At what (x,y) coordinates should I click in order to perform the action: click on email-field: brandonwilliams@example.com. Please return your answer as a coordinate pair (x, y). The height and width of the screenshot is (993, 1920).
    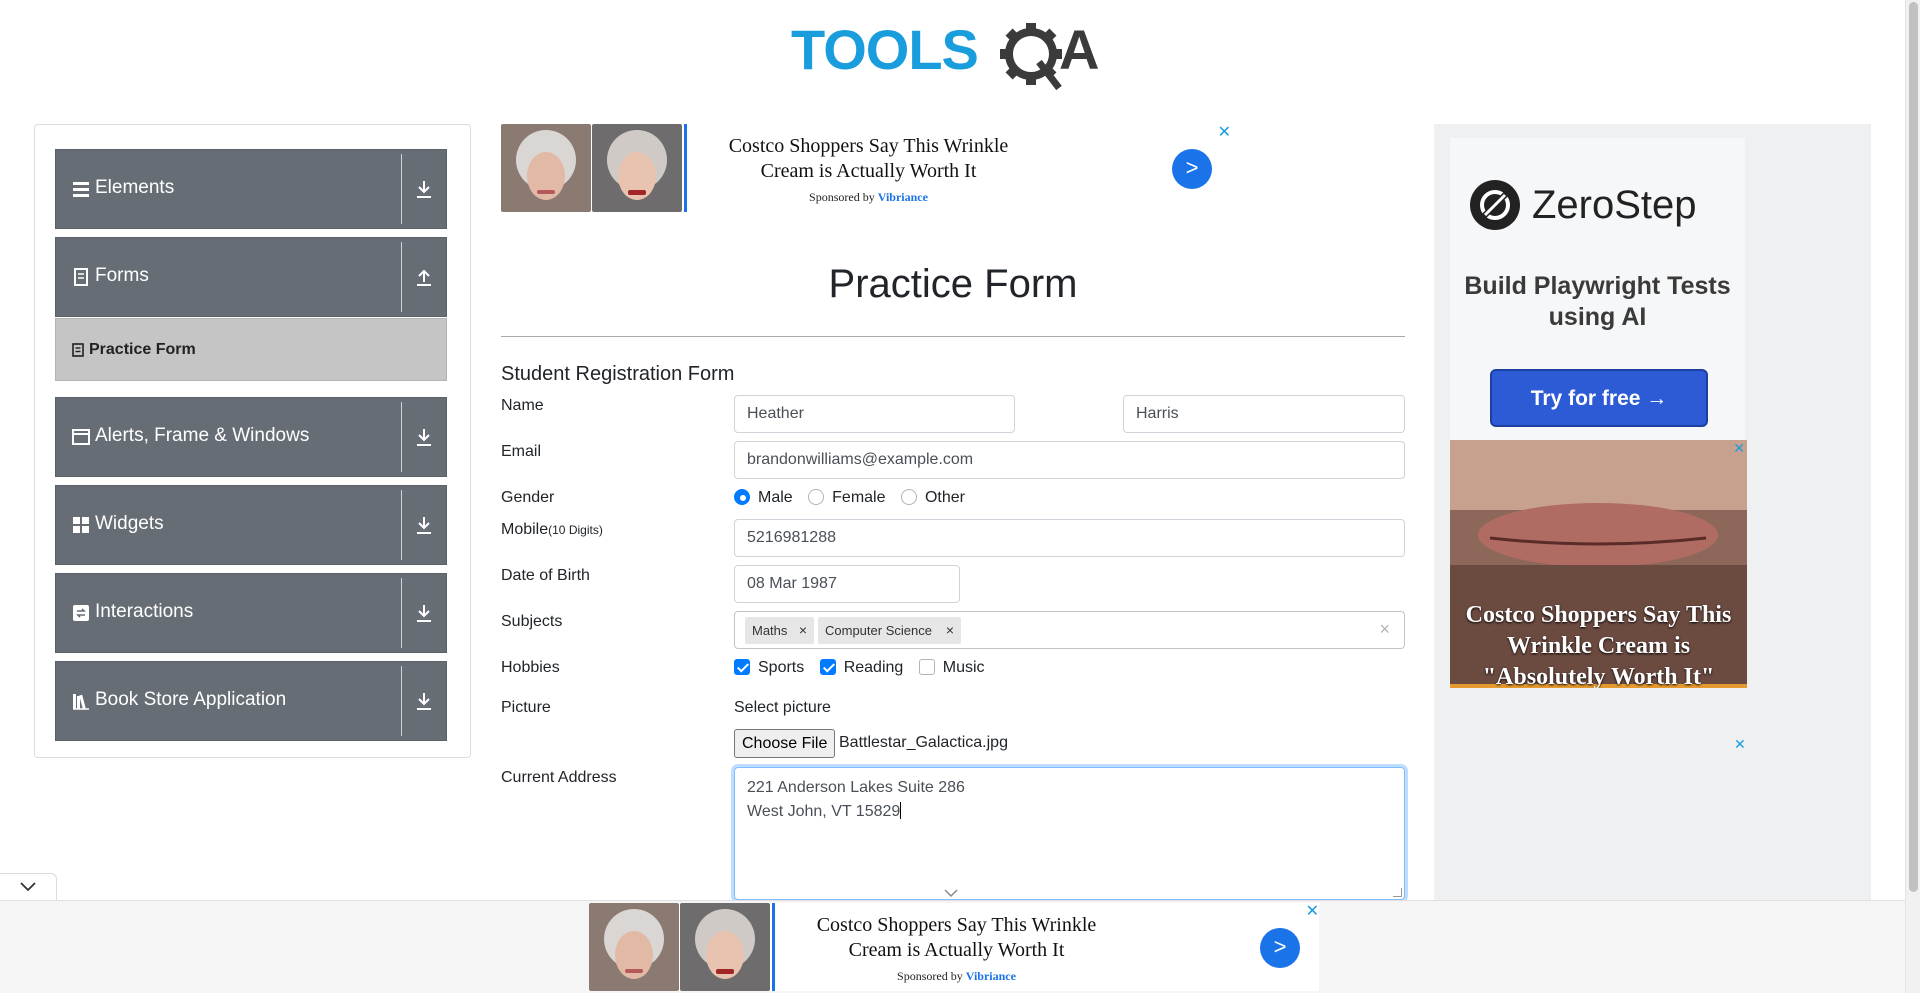
    Looking at the image, I should click on (1069, 460).